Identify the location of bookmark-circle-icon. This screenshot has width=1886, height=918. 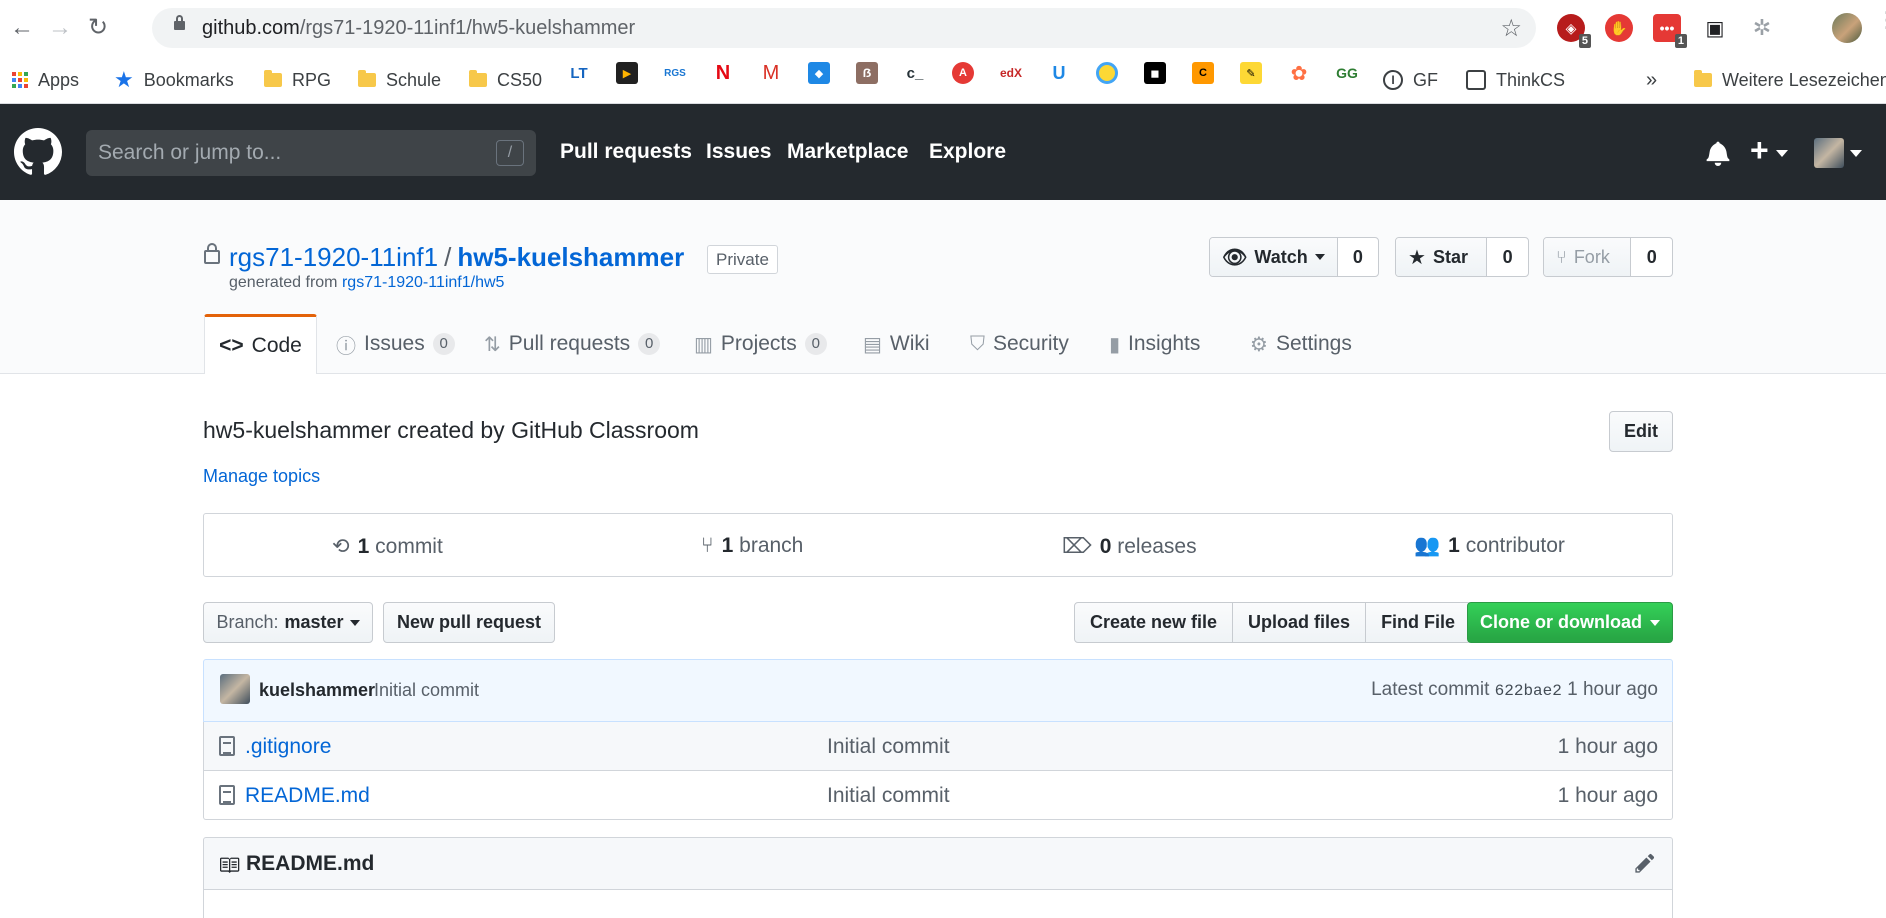
(1107, 73).